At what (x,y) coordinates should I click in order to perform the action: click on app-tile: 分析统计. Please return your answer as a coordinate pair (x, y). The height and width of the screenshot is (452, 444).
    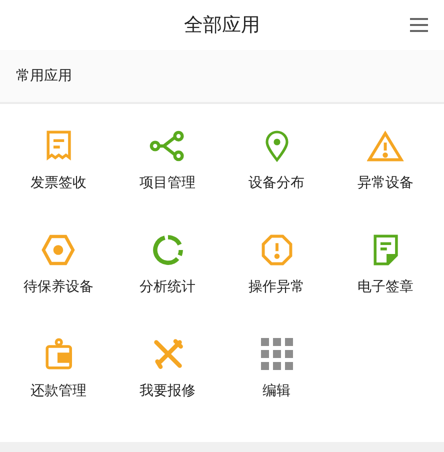
    Looking at the image, I should click on (167, 286).